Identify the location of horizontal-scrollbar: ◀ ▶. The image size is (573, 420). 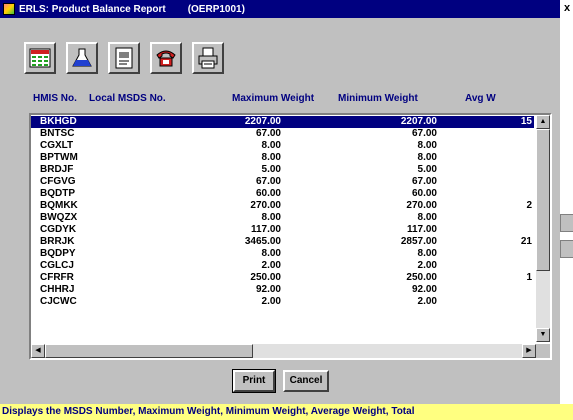
(283, 351).